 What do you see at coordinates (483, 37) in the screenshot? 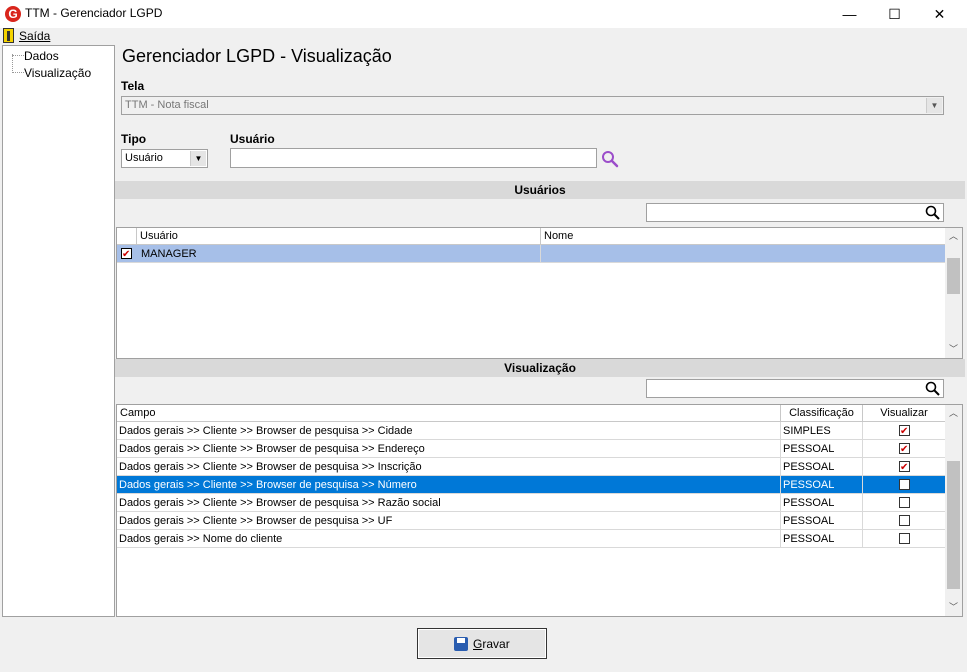
I see `menu-bar` at bounding box center [483, 37].